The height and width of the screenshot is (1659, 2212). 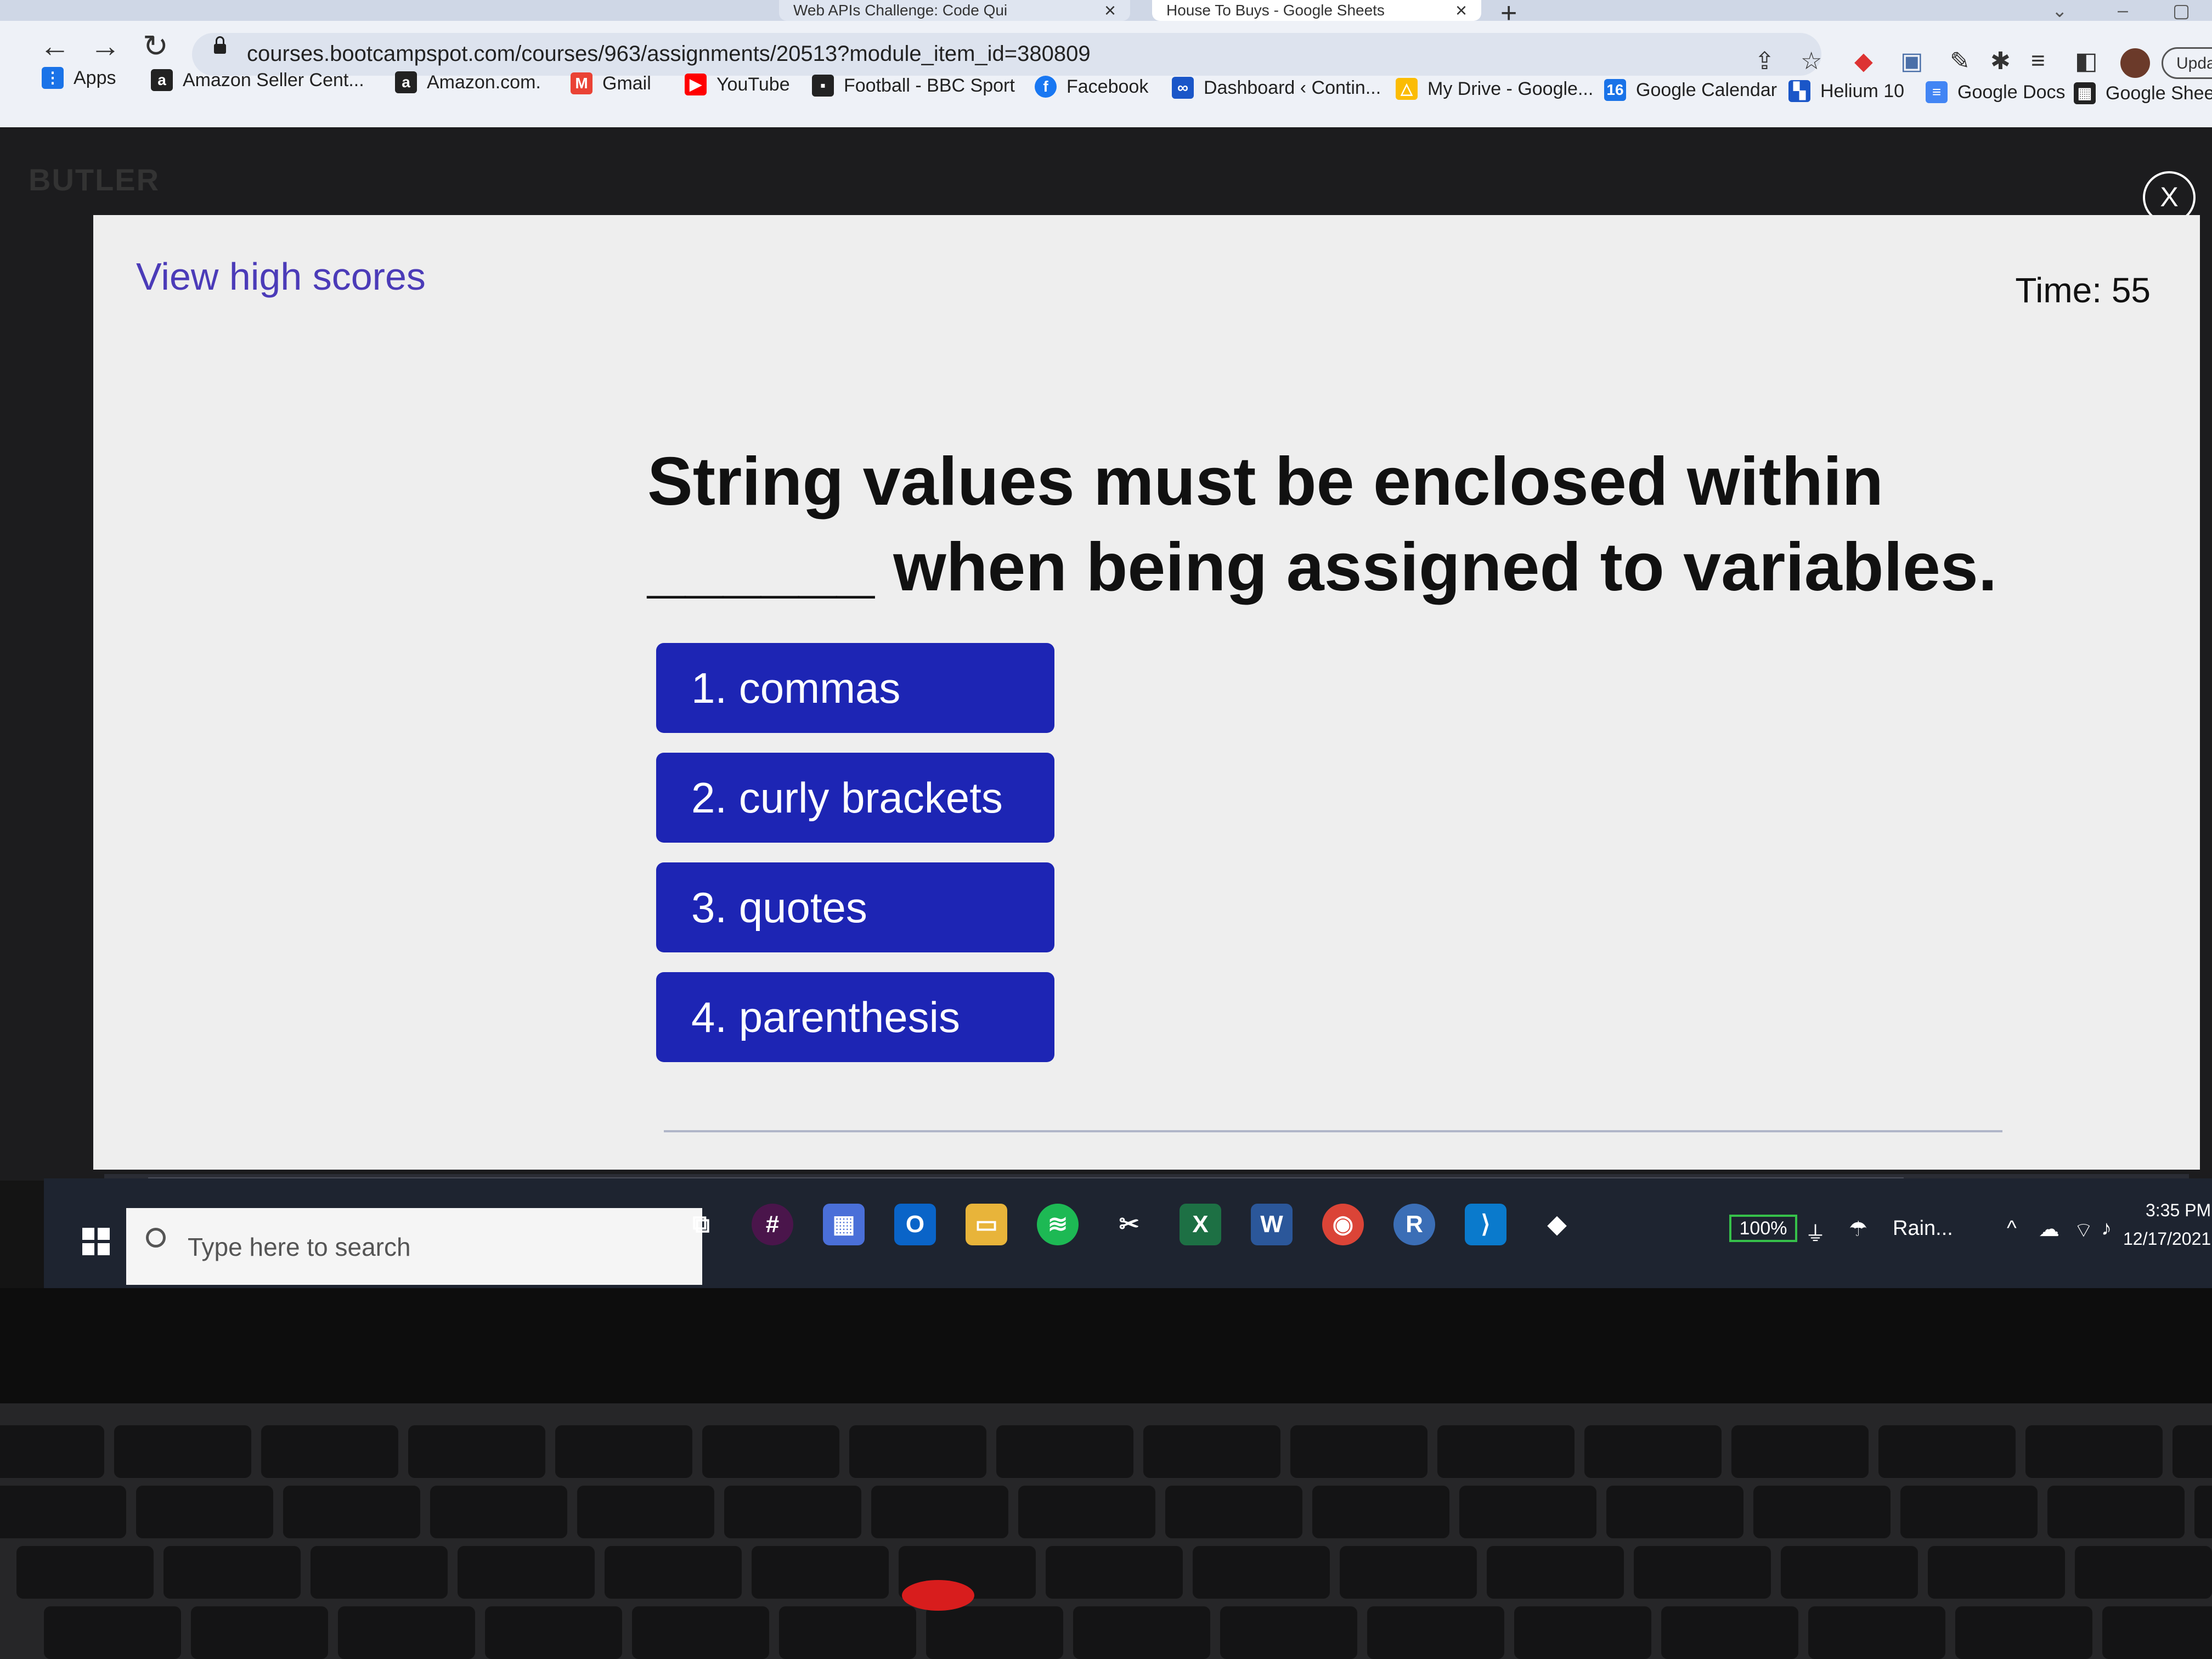 What do you see at coordinates (1272, 1224) in the screenshot?
I see `word-icon: W` at bounding box center [1272, 1224].